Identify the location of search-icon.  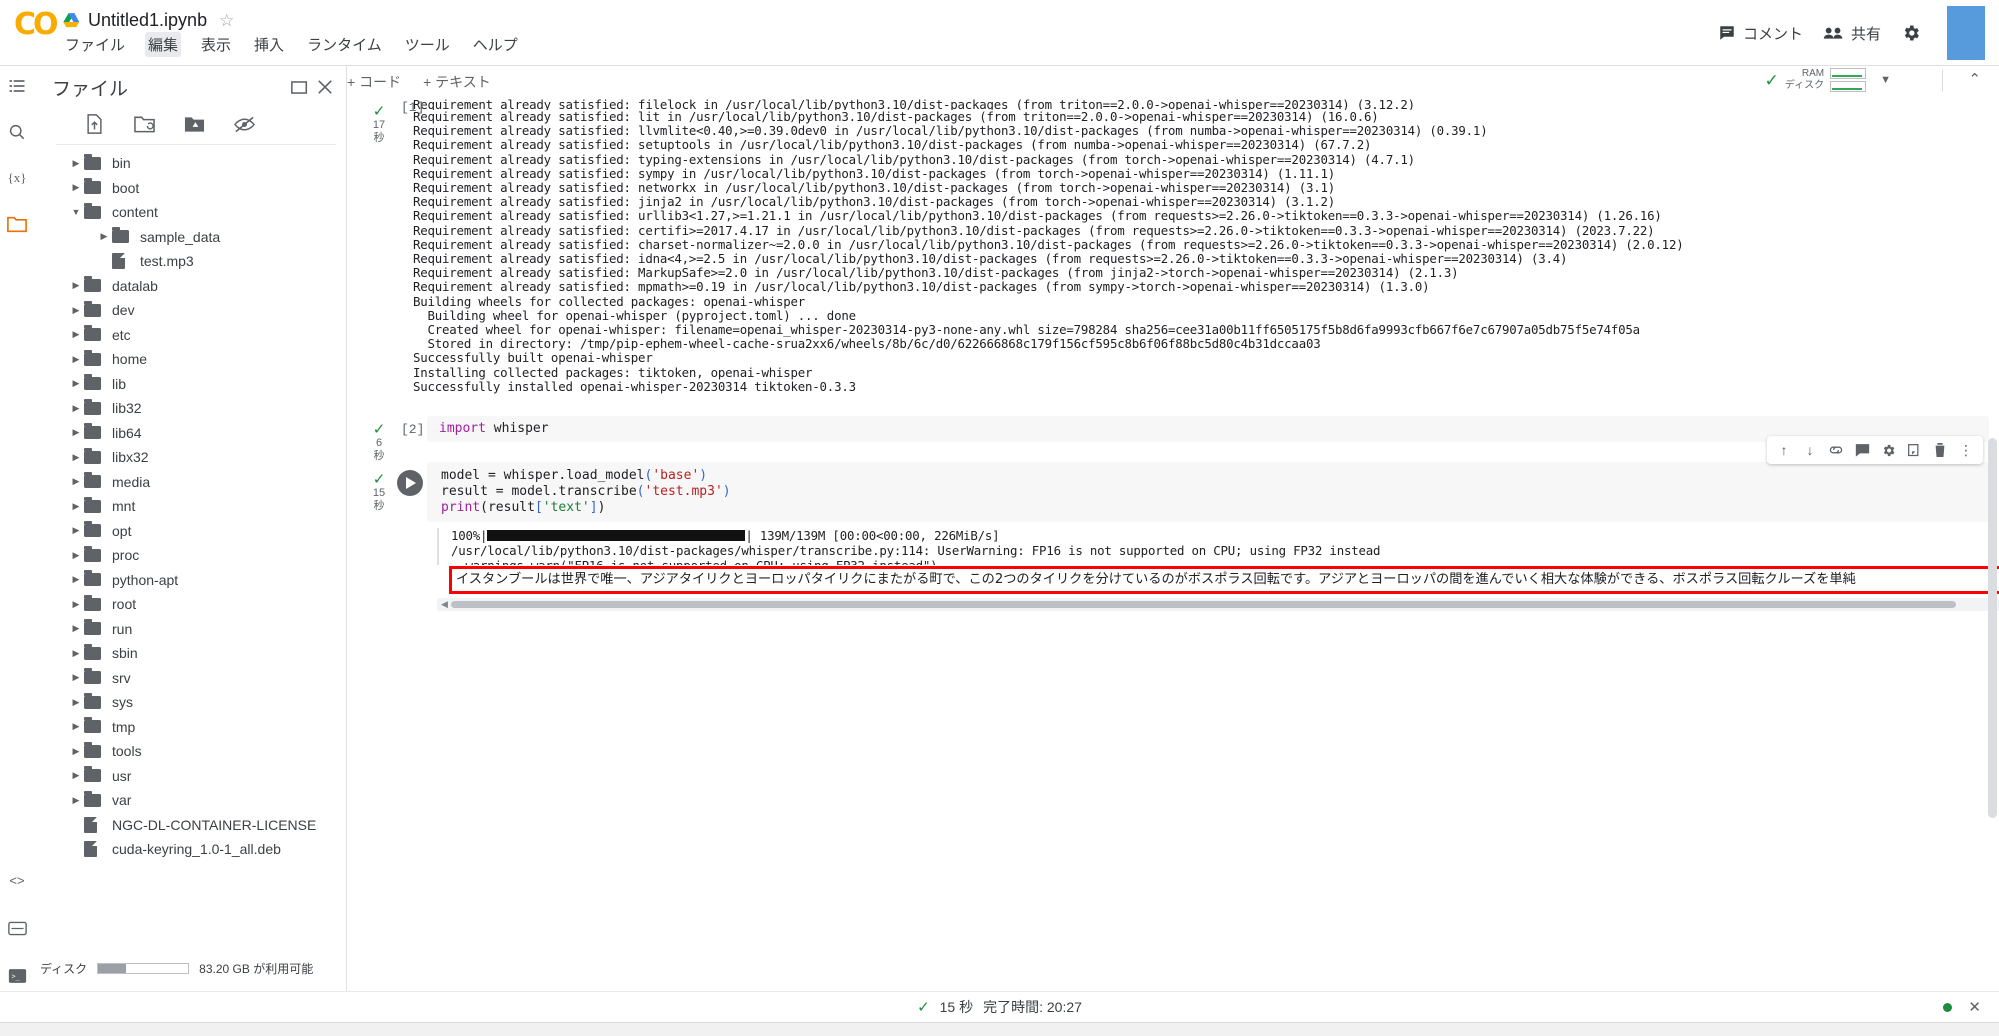
(17, 132).